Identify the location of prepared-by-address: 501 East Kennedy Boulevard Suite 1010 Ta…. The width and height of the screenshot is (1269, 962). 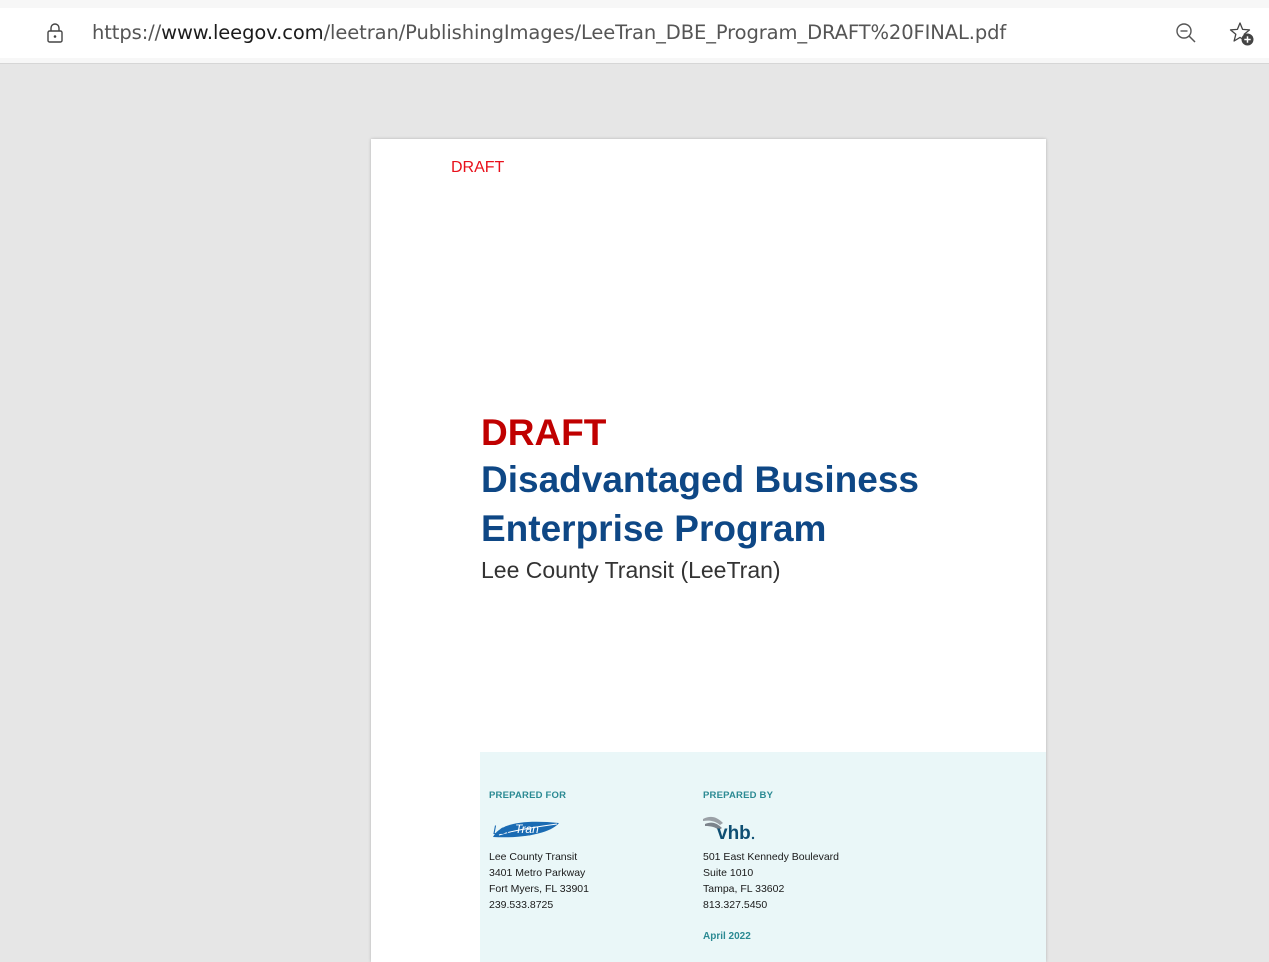
(771, 881).